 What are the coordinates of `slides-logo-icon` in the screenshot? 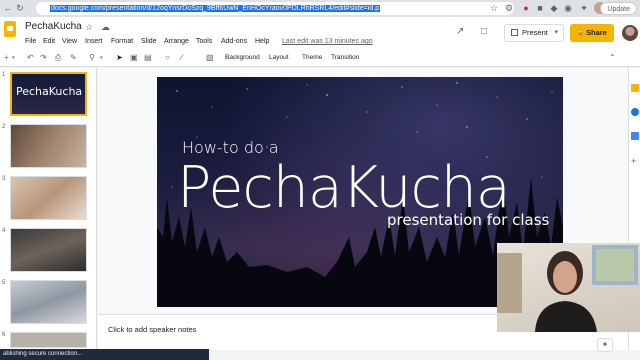 It's located at (10, 29).